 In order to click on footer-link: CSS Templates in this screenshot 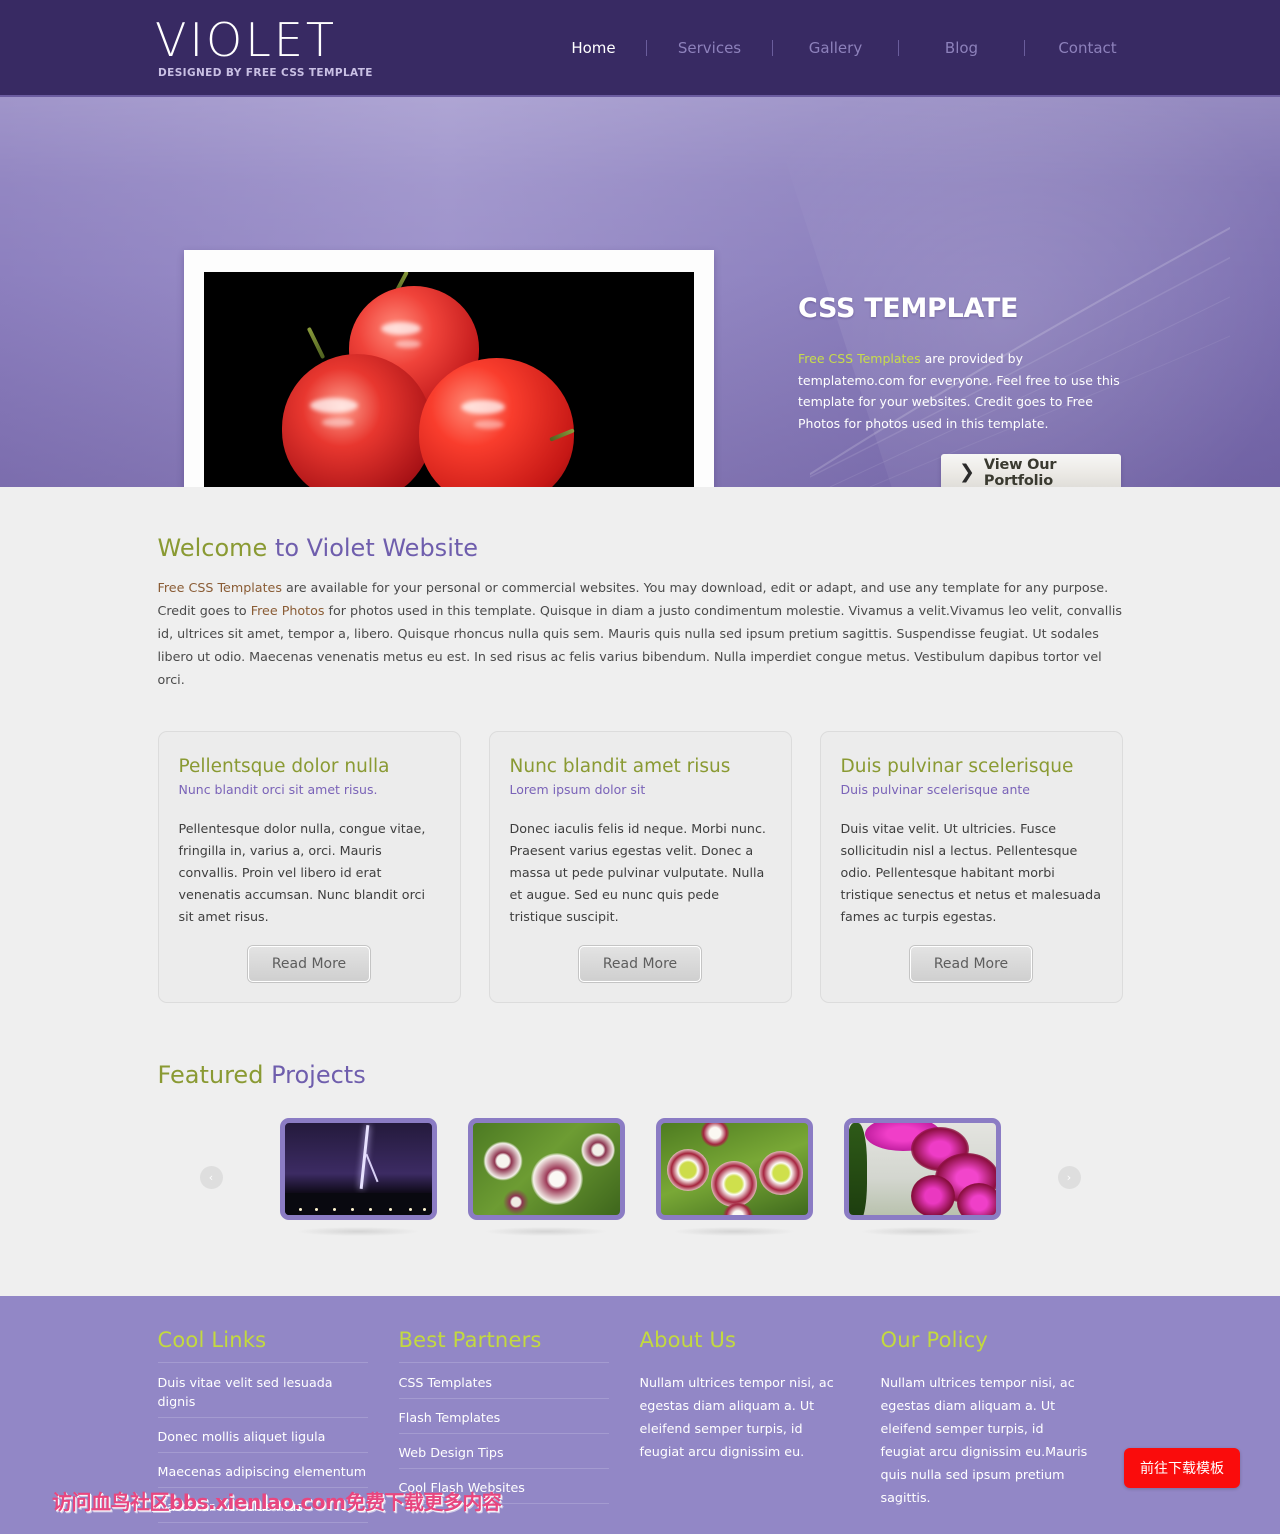, I will do `click(446, 1382)`.